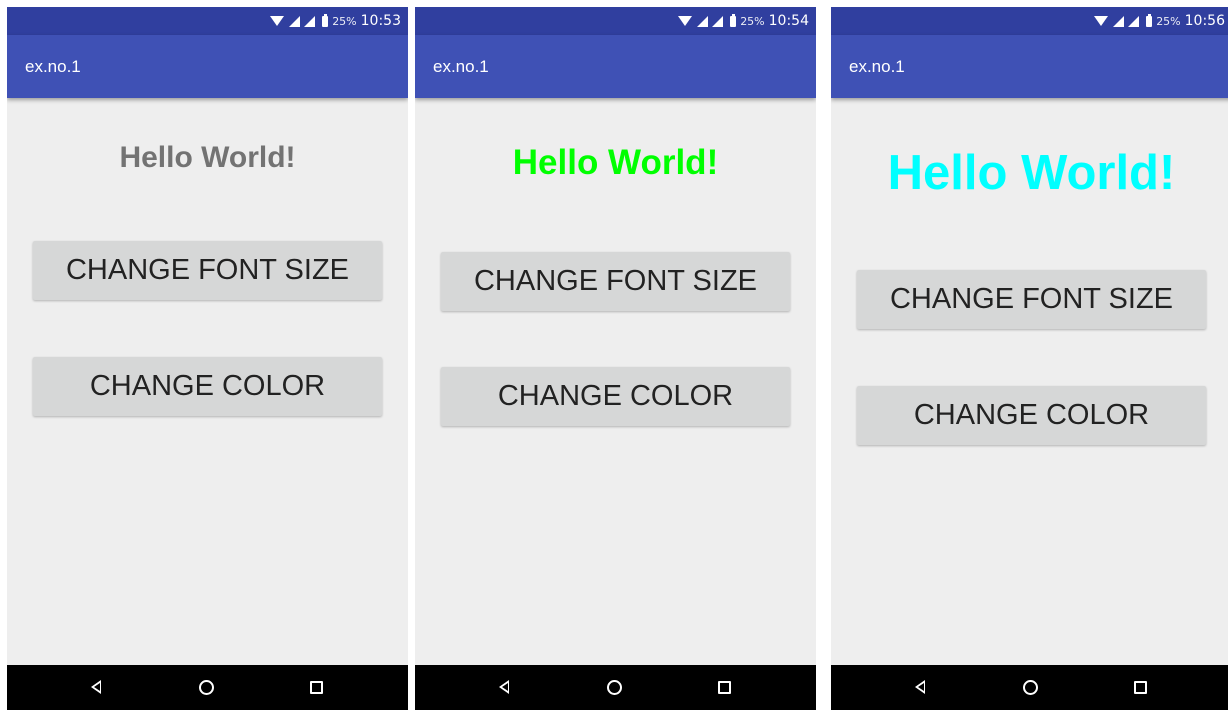 The height and width of the screenshot is (716, 1228). I want to click on status-bar: 25% 10:56, so click(1029, 21).